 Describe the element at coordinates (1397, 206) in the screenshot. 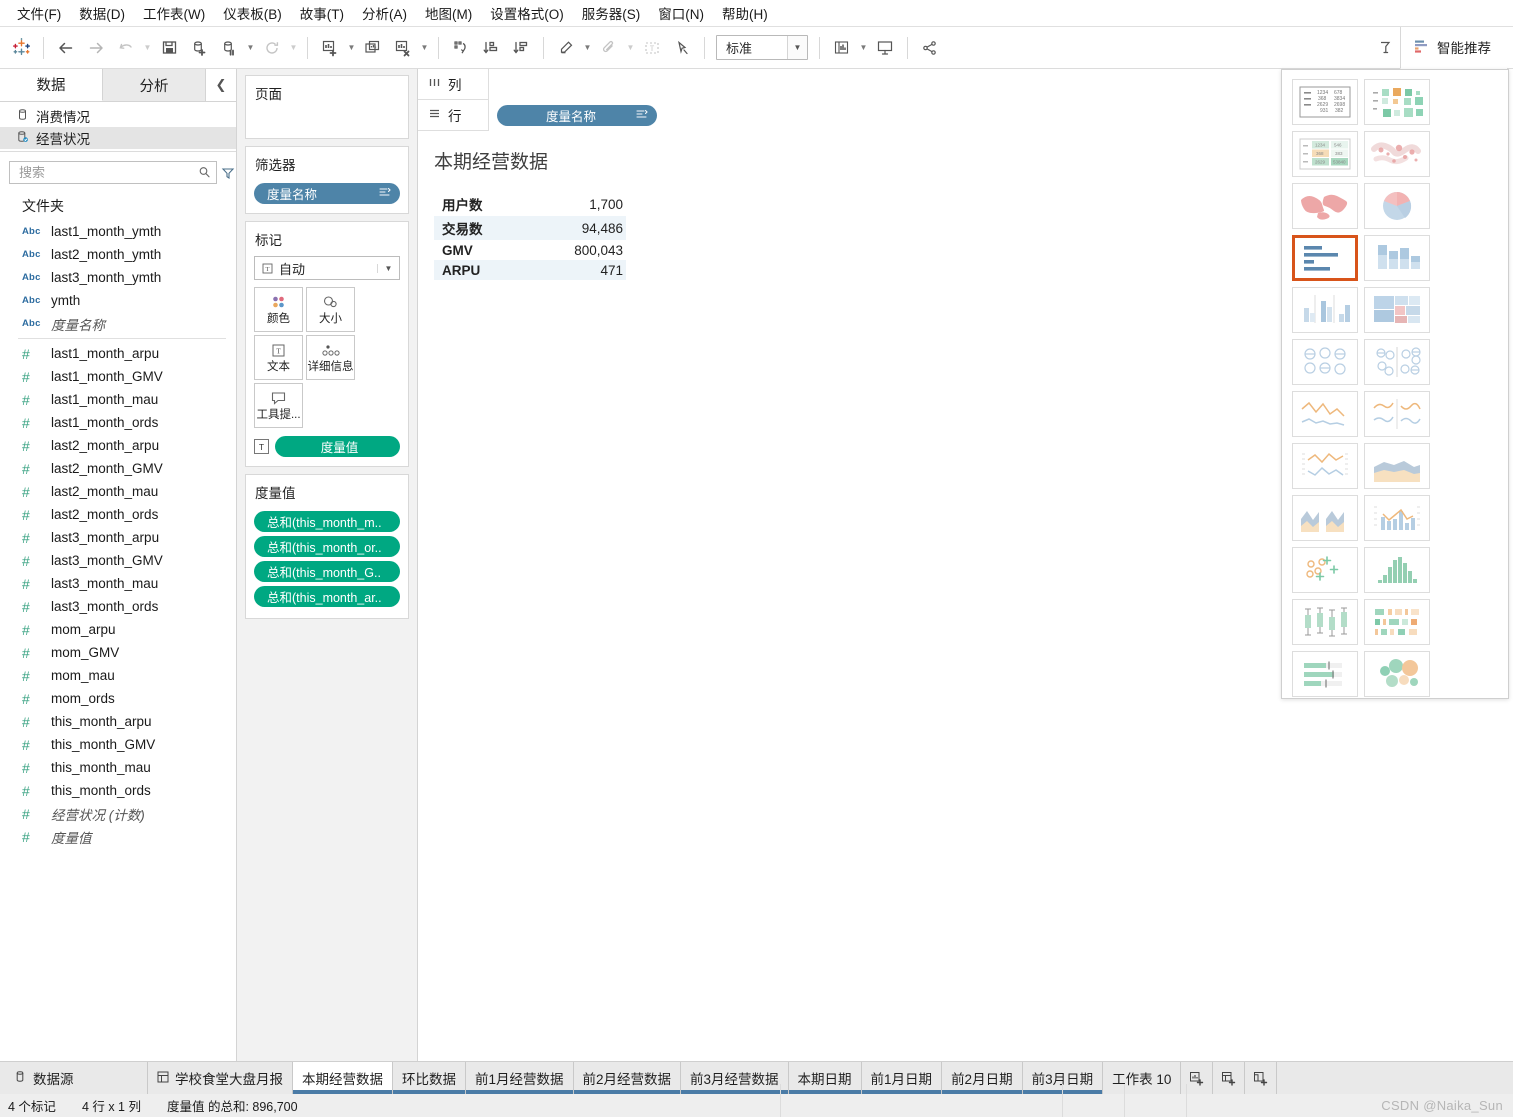

I see `show-me-pie-chart` at that location.